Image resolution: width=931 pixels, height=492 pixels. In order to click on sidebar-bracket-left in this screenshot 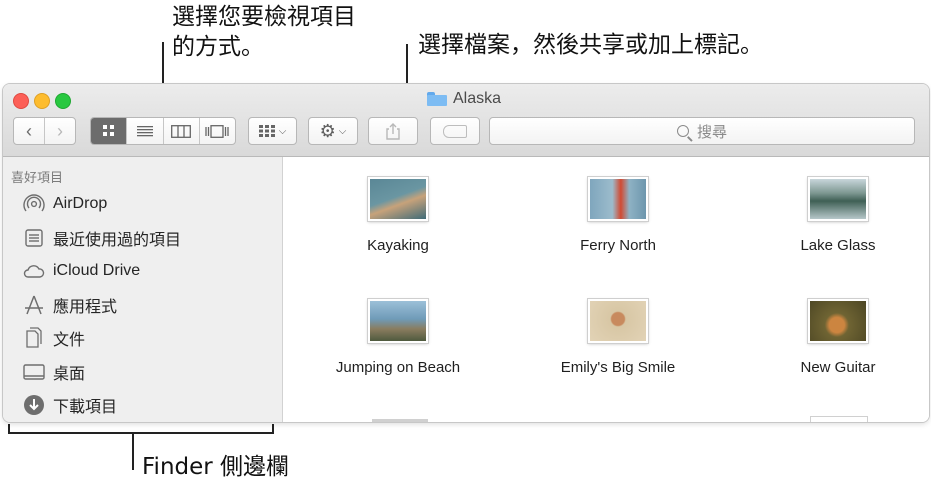, I will do `click(9, 429)`.